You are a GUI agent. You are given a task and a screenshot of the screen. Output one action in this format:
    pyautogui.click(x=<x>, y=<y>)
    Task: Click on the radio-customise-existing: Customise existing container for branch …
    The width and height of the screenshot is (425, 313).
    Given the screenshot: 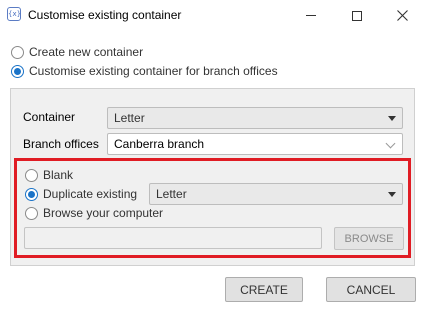 What is the action you would take?
    pyautogui.click(x=144, y=71)
    